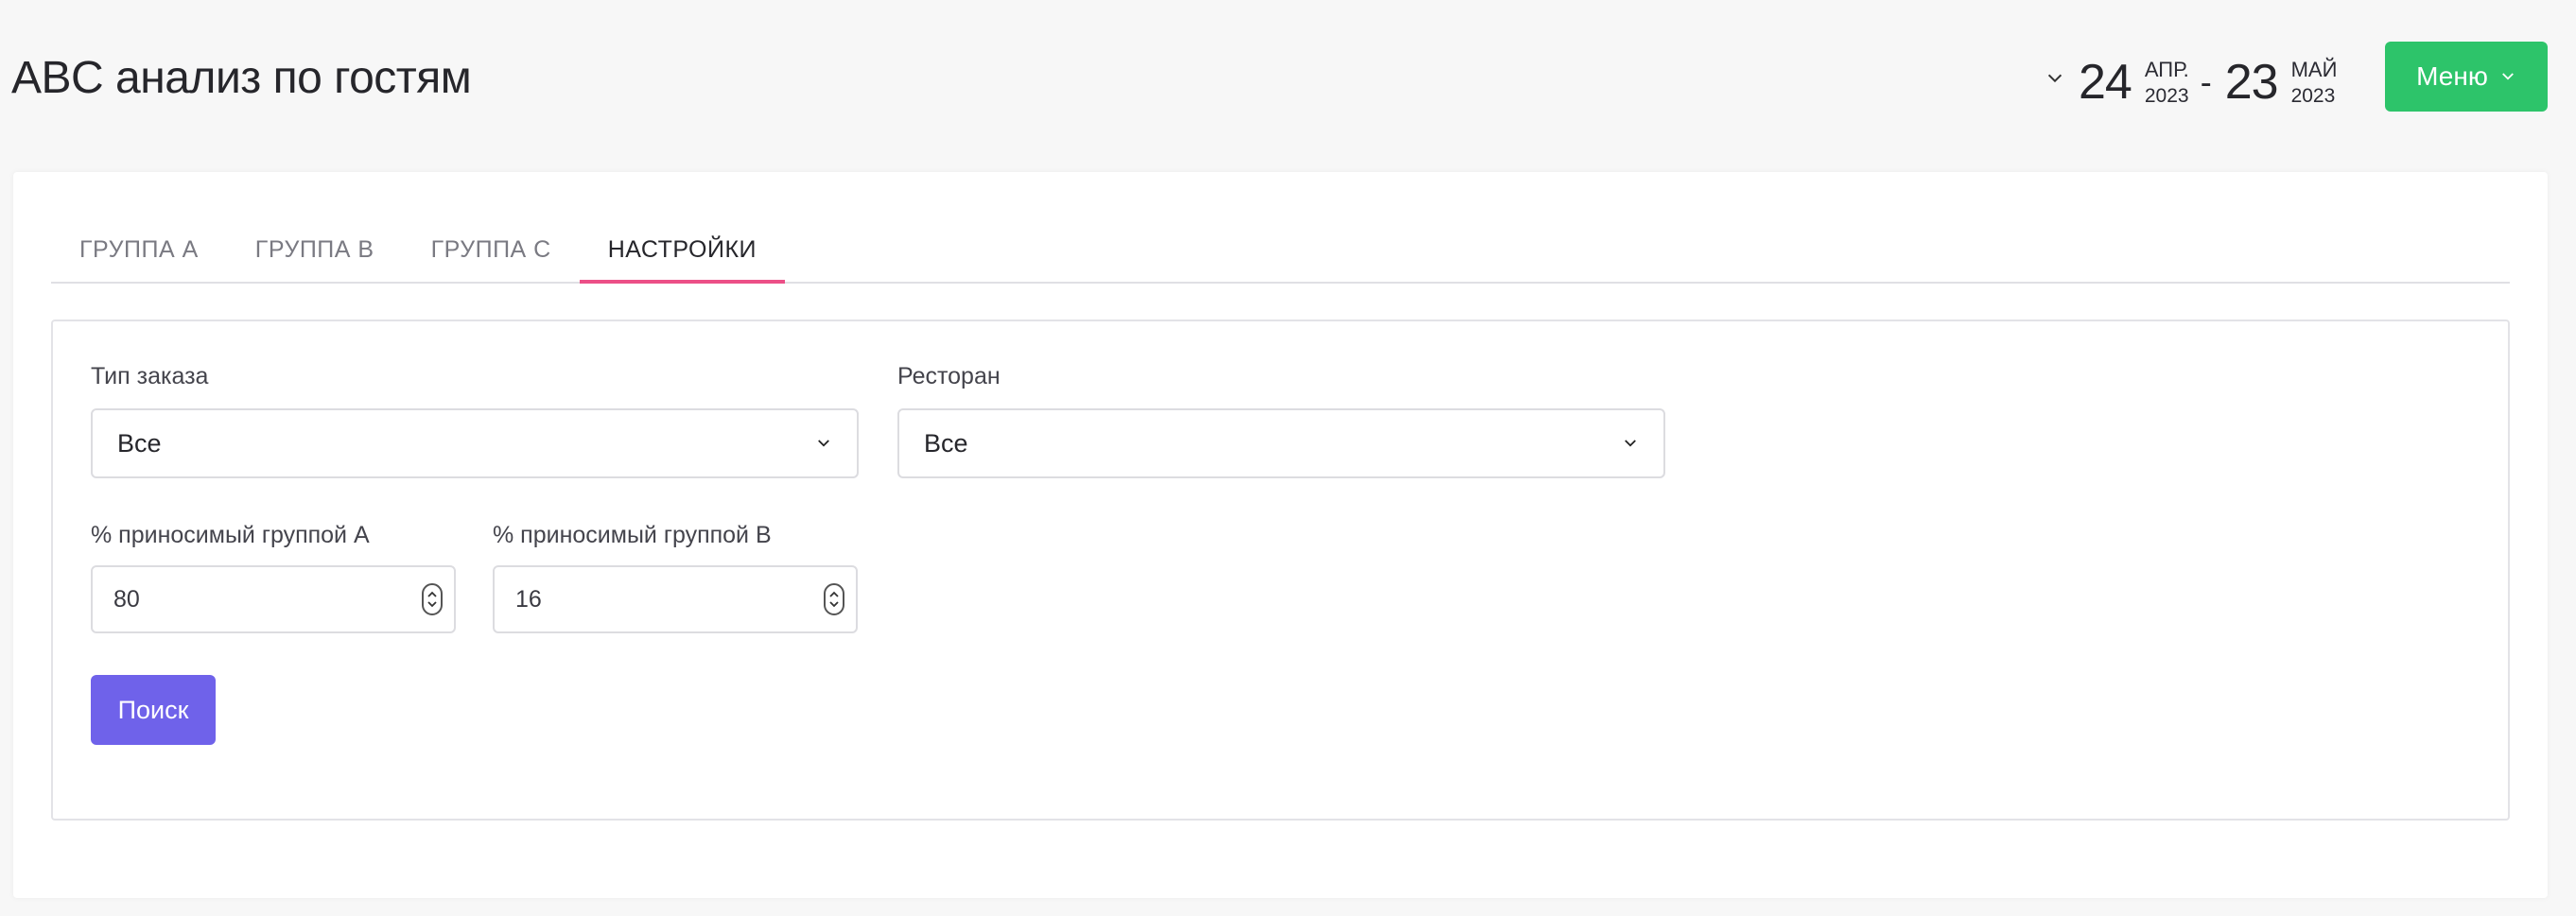 Image resolution: width=2576 pixels, height=916 pixels. I want to click on end-day: 23, so click(2251, 82).